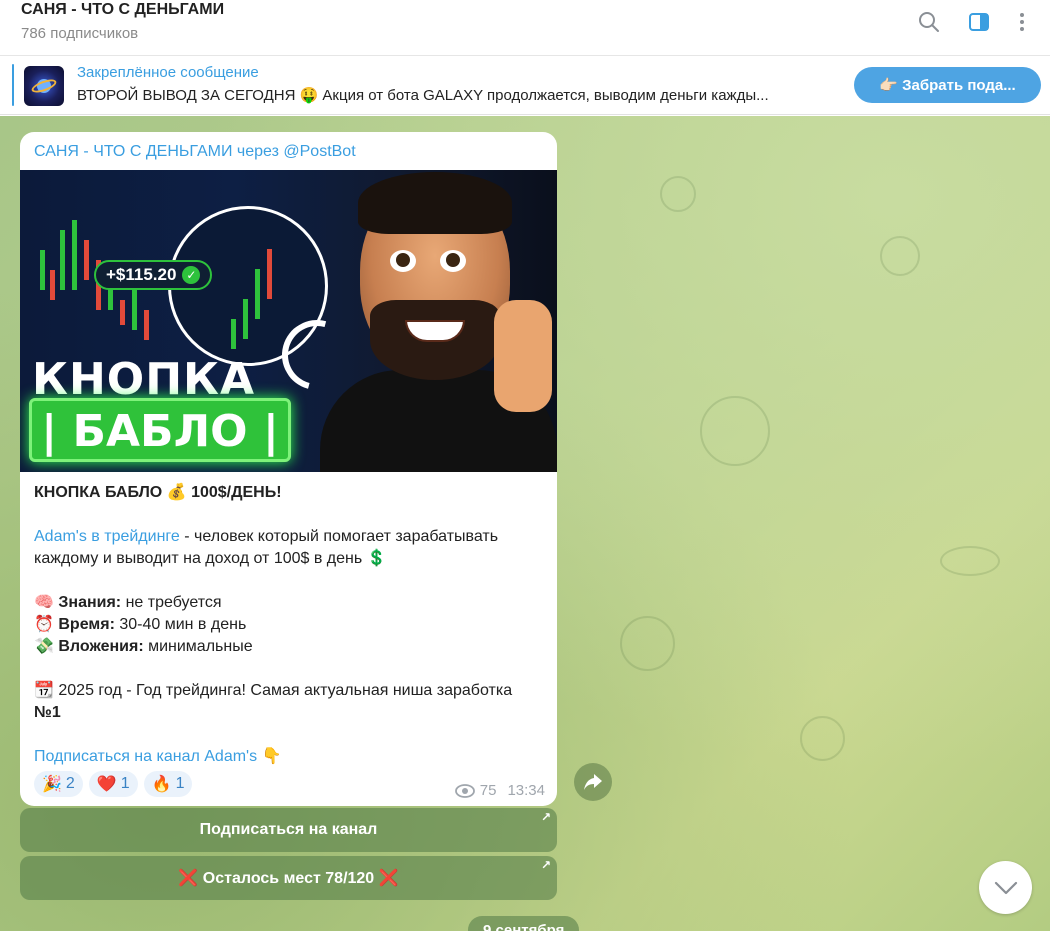 The width and height of the screenshot is (1050, 931). What do you see at coordinates (289, 757) in the screenshot?
I see `subscribe-line: Подписаться на канал Adam's 👇` at bounding box center [289, 757].